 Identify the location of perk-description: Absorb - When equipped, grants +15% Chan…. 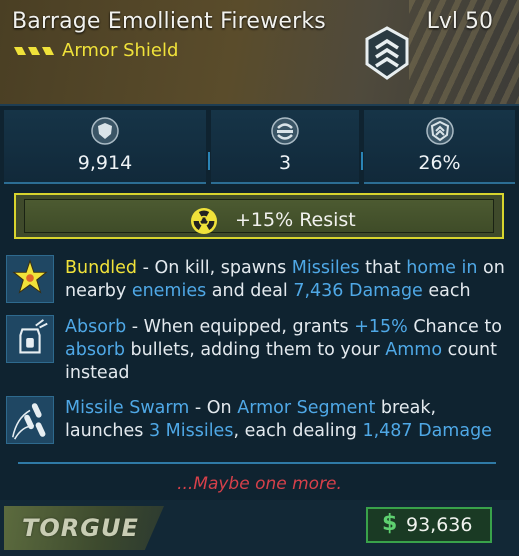
(288, 350).